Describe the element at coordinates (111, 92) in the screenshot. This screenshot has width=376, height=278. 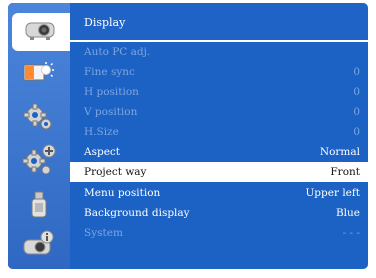
I see `menu-row-label: H position` at that location.